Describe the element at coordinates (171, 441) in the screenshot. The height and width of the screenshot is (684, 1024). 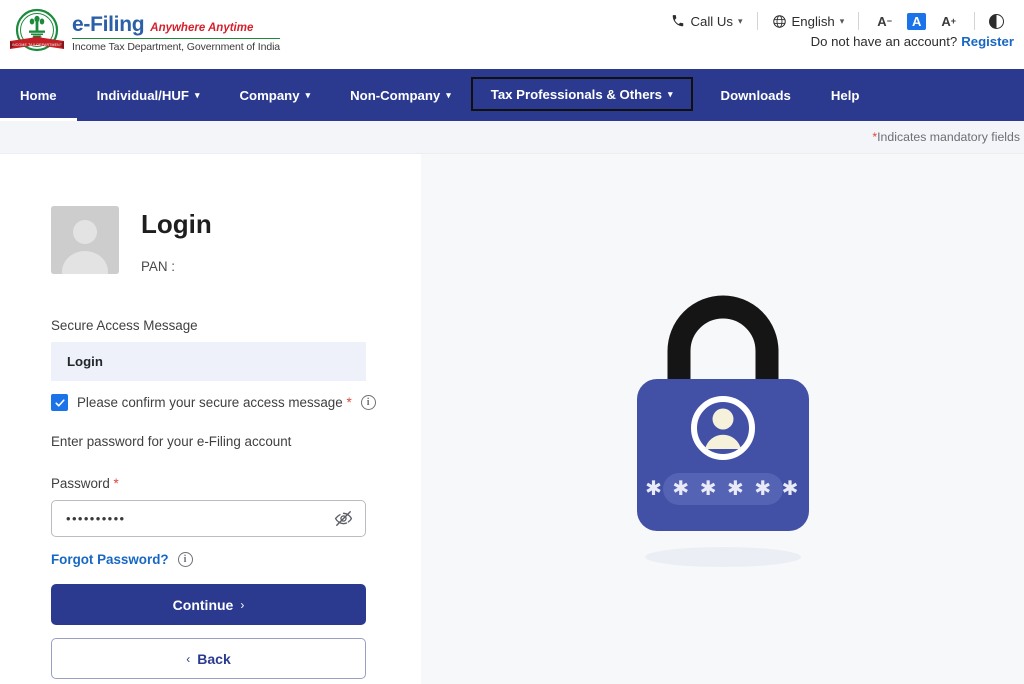
I see `password-instruction: Enter password for your e-Filing account` at that location.